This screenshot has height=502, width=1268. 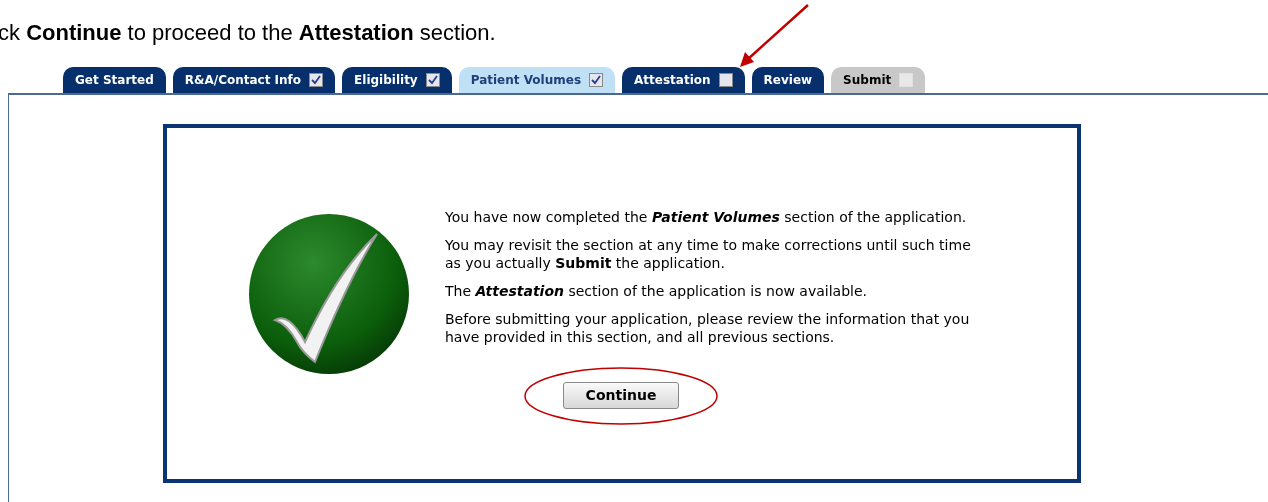 I want to click on message-paragraph: The Attestation section of the application is now available., so click(x=656, y=291).